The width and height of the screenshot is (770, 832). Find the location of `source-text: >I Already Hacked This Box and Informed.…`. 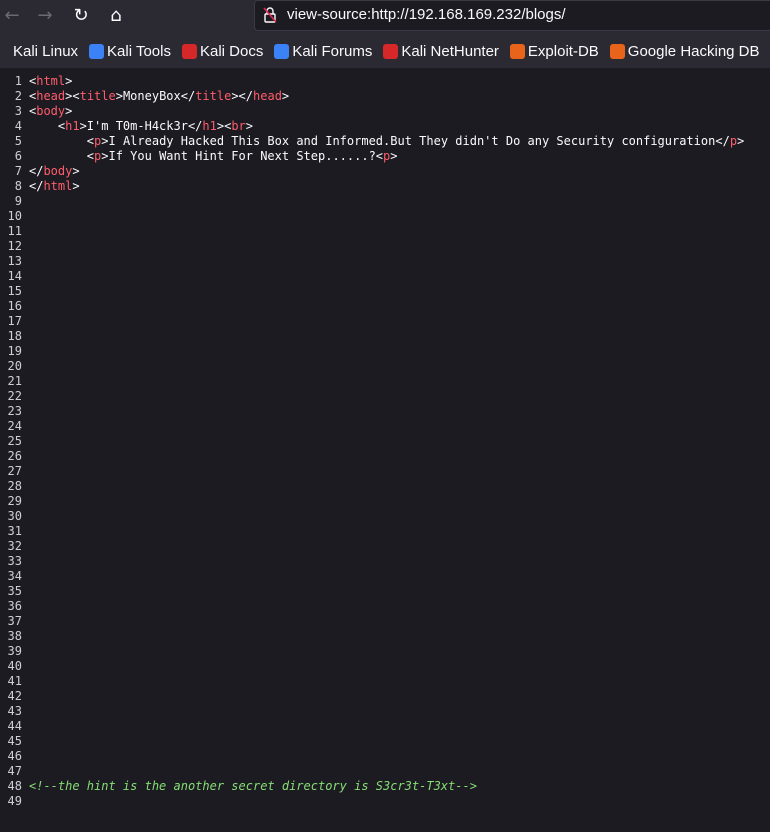

source-text: >I Already Hacked This Box and Informed.… is located at coordinates (415, 141).